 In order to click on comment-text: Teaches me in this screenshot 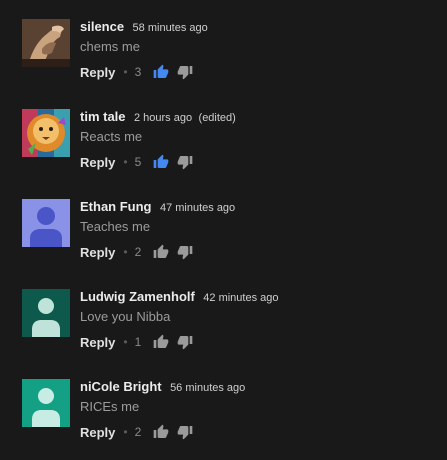, I will do `click(115, 226)`.